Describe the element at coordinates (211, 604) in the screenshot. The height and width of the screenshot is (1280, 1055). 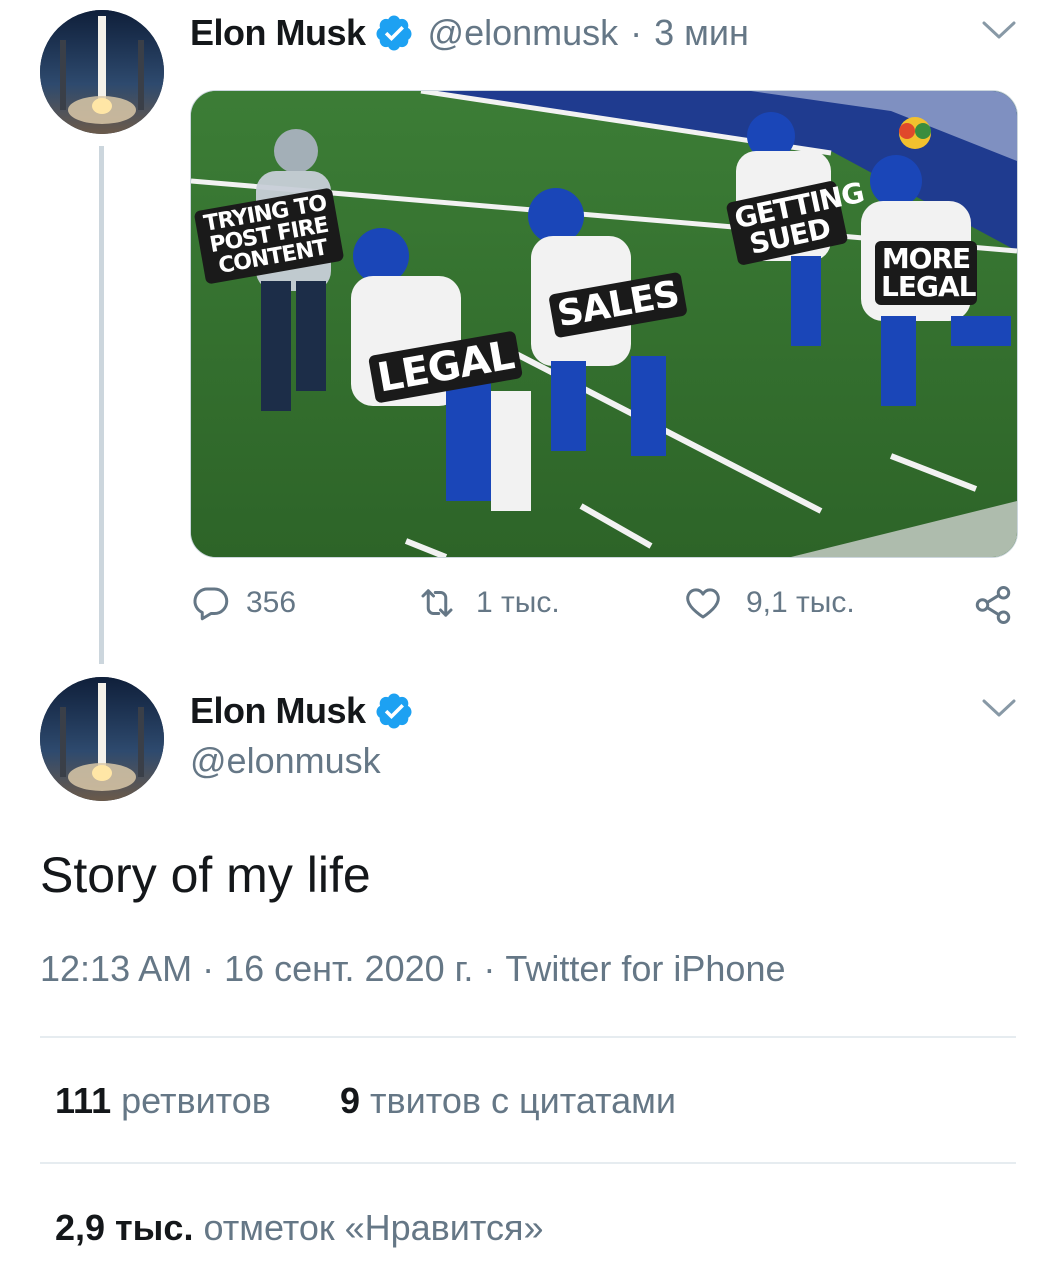
I see `reply-icon` at that location.